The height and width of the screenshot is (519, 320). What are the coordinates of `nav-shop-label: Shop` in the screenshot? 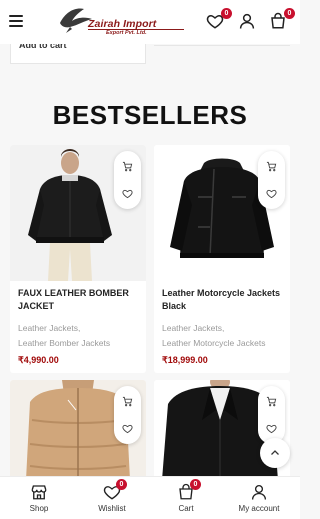 It's located at (39, 508).